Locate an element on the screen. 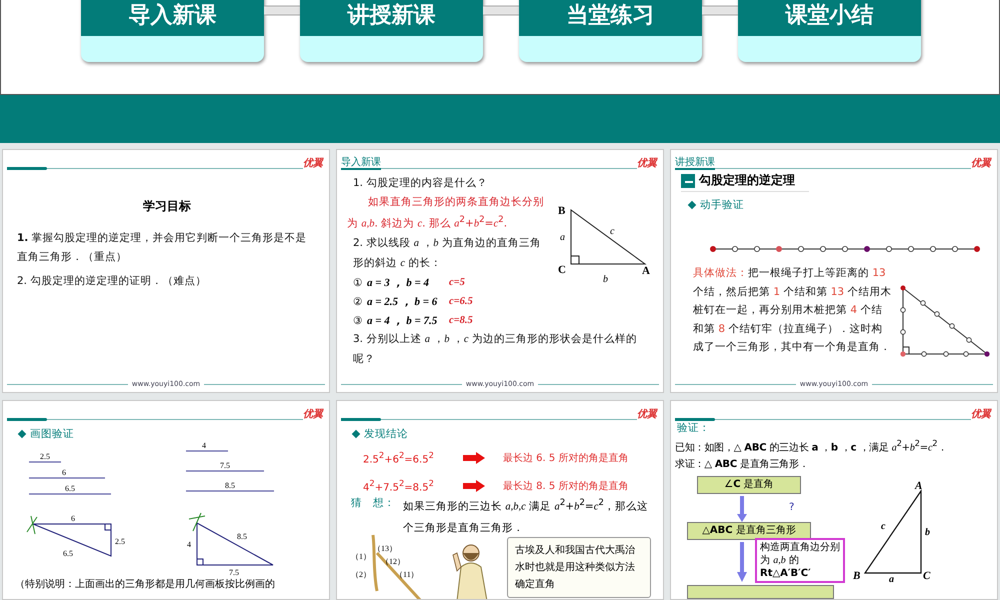  side-label: 8.5 is located at coordinates (242, 536).